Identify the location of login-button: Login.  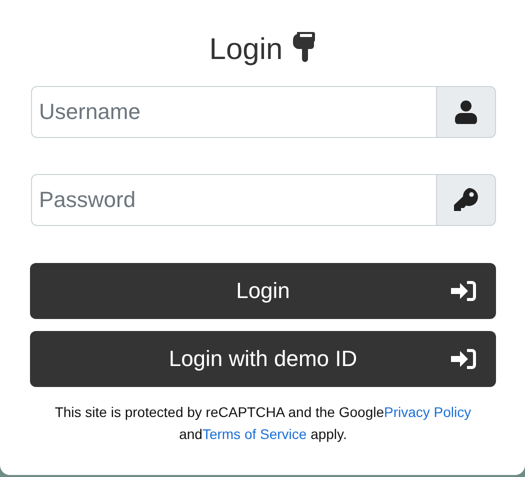
(263, 291).